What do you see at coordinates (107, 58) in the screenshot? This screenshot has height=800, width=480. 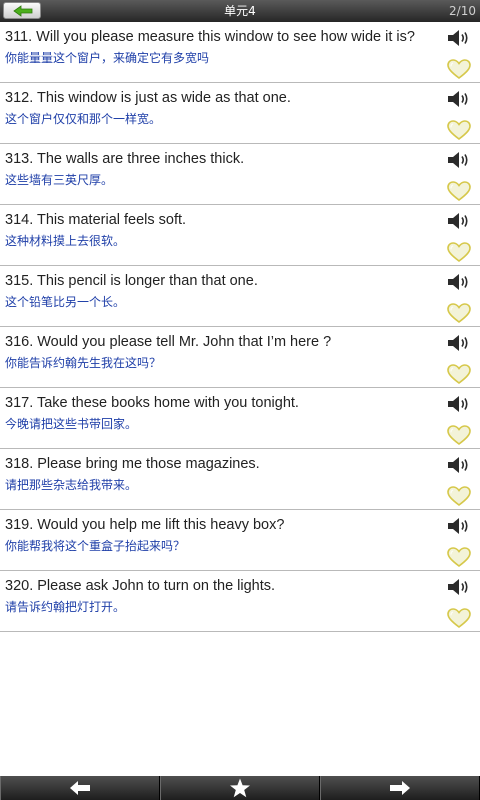 I see `chinese-translation: 你能量量这个窗户，来确定它有多宽吗` at bounding box center [107, 58].